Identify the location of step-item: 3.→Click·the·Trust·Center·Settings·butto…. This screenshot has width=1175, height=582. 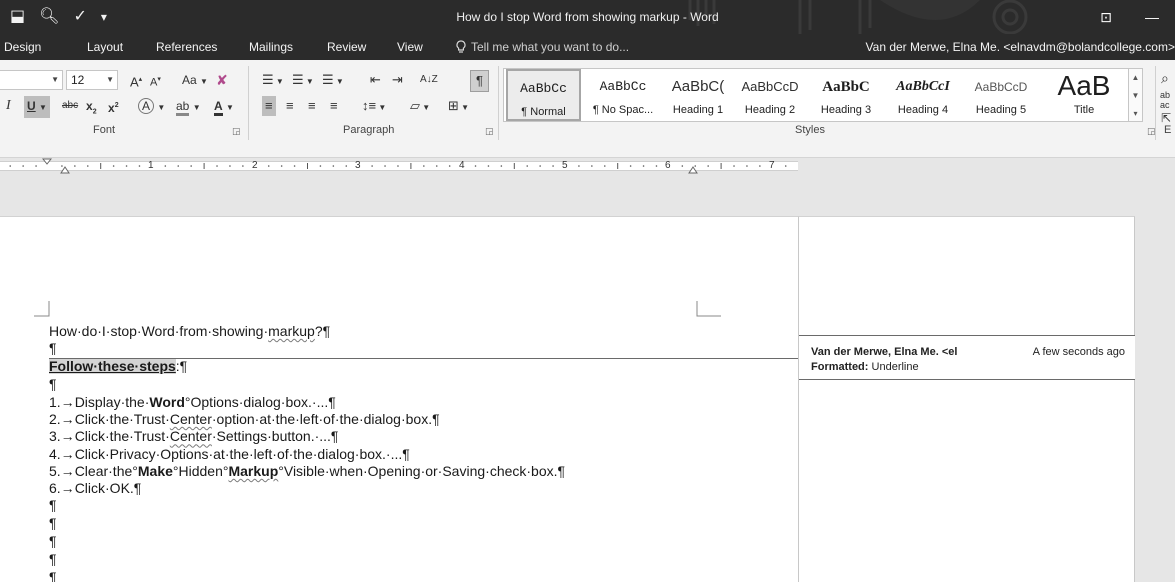
(193, 436).